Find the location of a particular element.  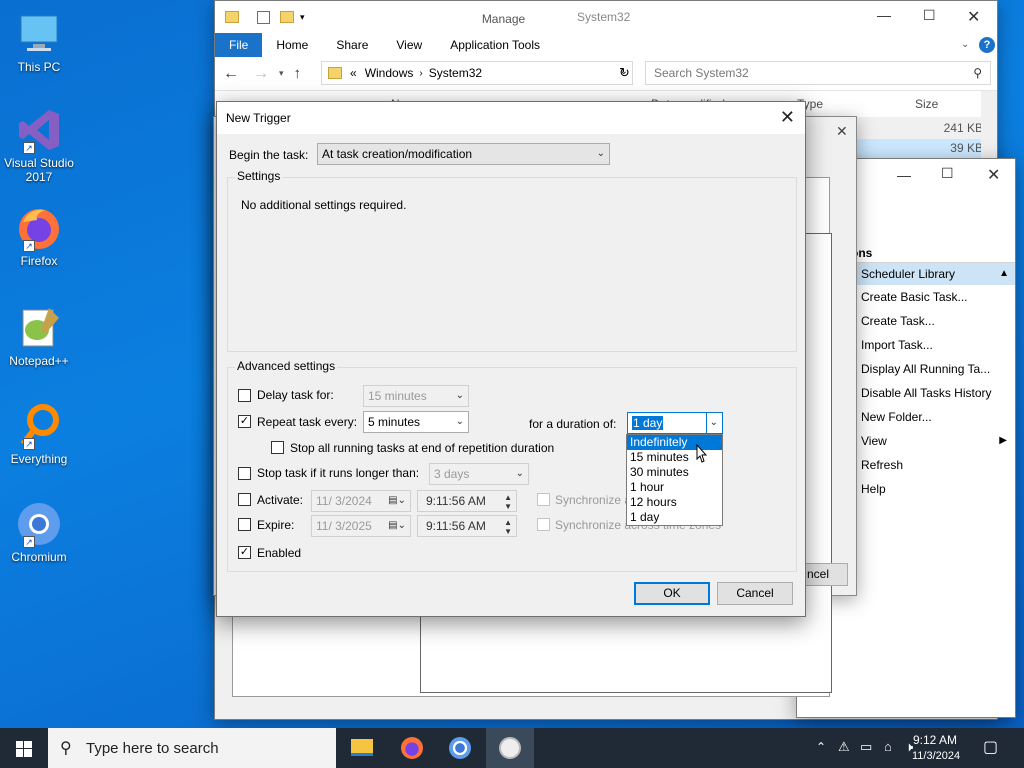

begin-task-label: Begin the task: is located at coordinates (269, 155).